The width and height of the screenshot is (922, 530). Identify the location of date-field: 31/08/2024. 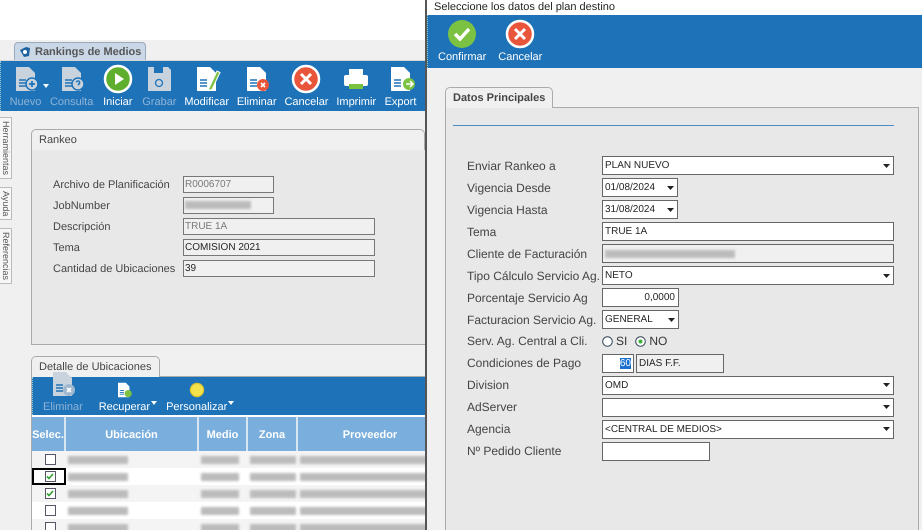
(640, 209).